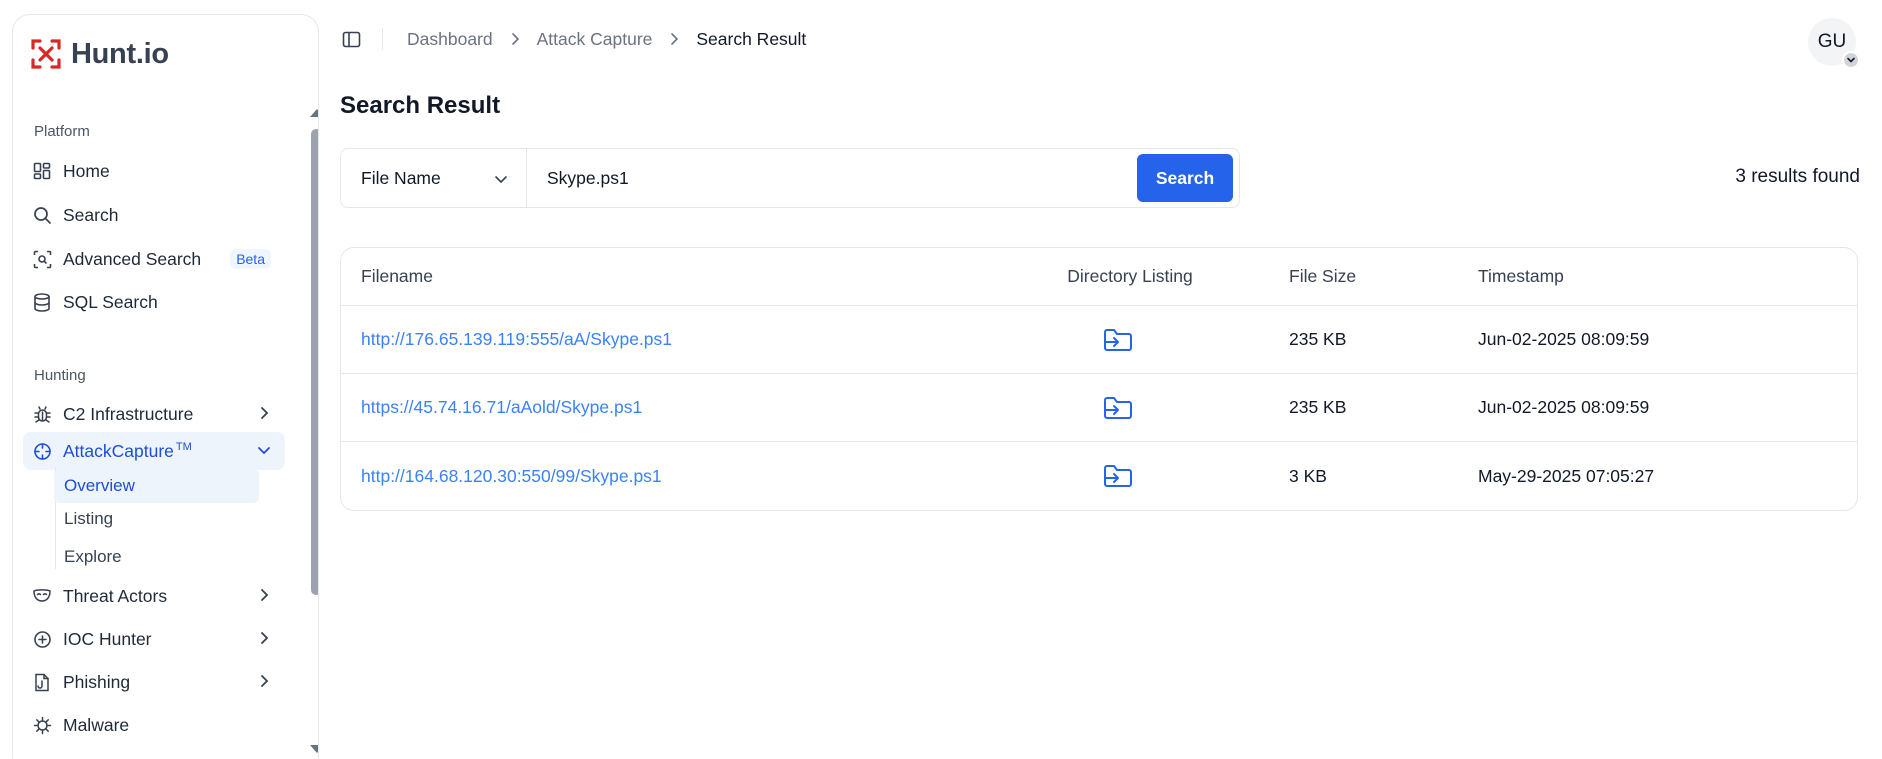 This screenshot has width=1882, height=759. I want to click on breadcrumb-attack-capture: Attack Capture, so click(595, 39).